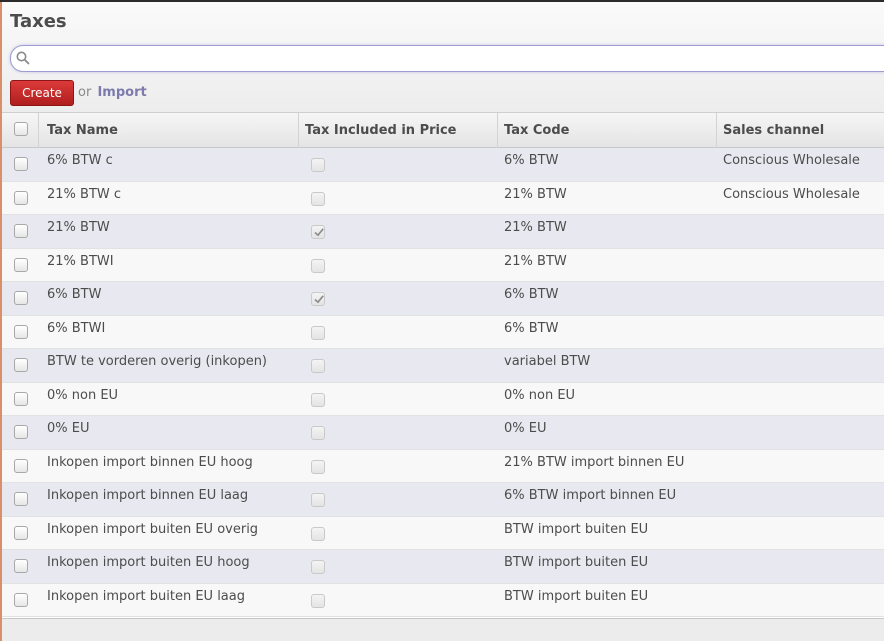  I want to click on column-header-tax-name: Tax Name, so click(82, 130).